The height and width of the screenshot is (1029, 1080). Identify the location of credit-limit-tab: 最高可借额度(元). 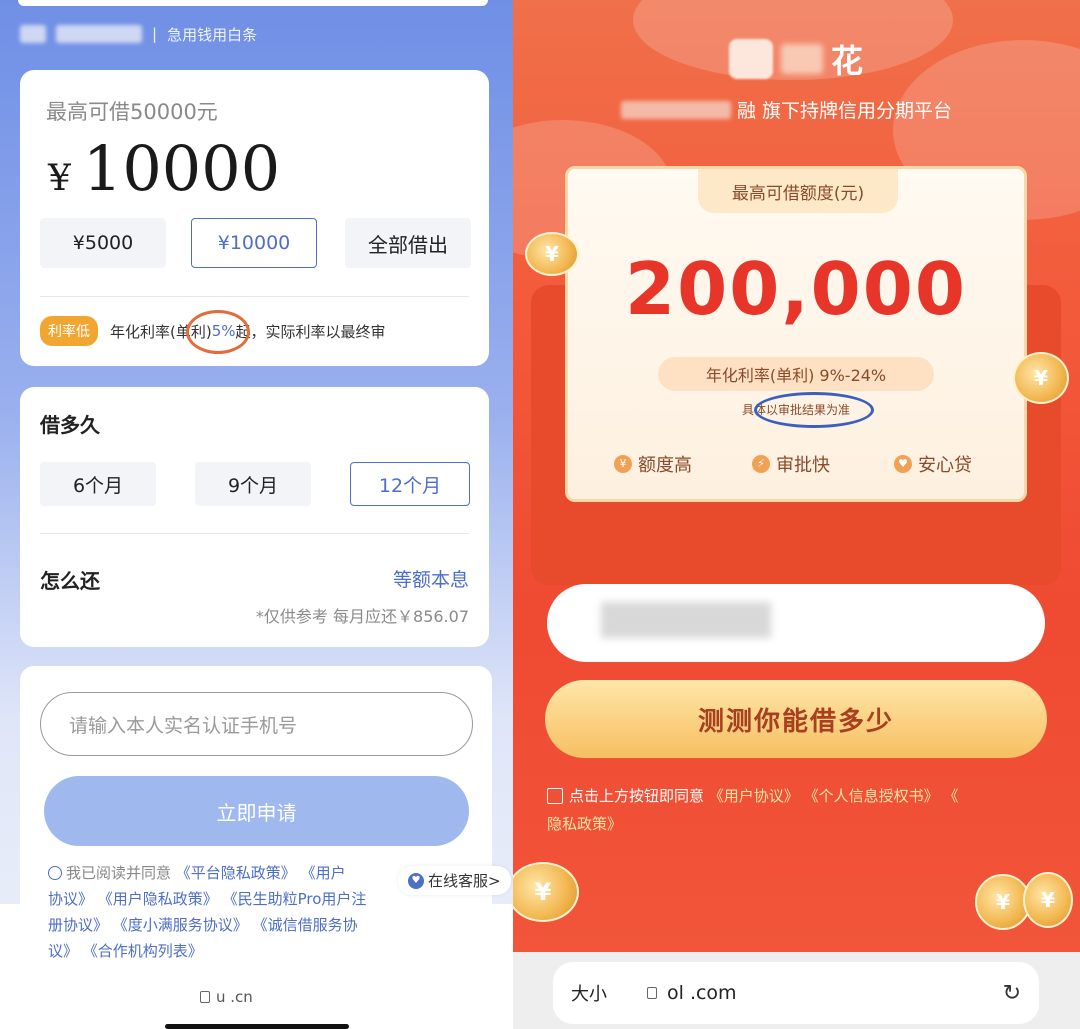
(798, 191).